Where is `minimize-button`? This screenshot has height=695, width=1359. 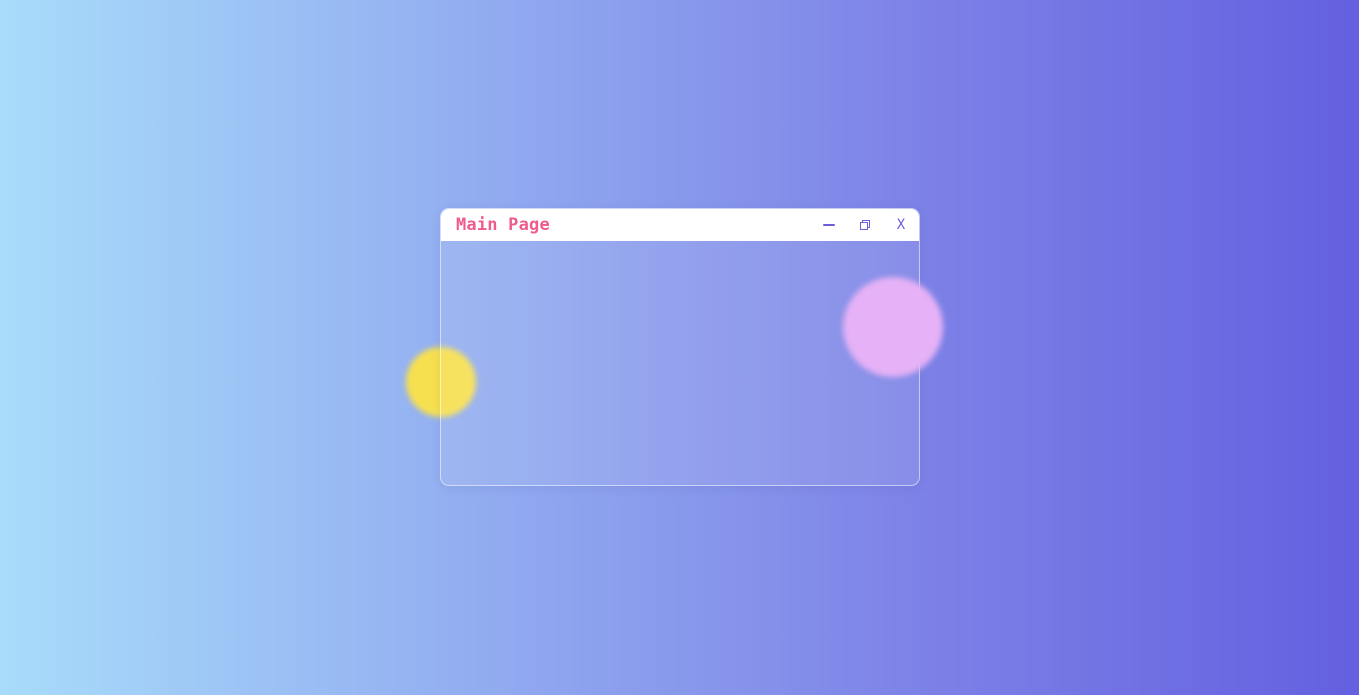 minimize-button is located at coordinates (829, 225).